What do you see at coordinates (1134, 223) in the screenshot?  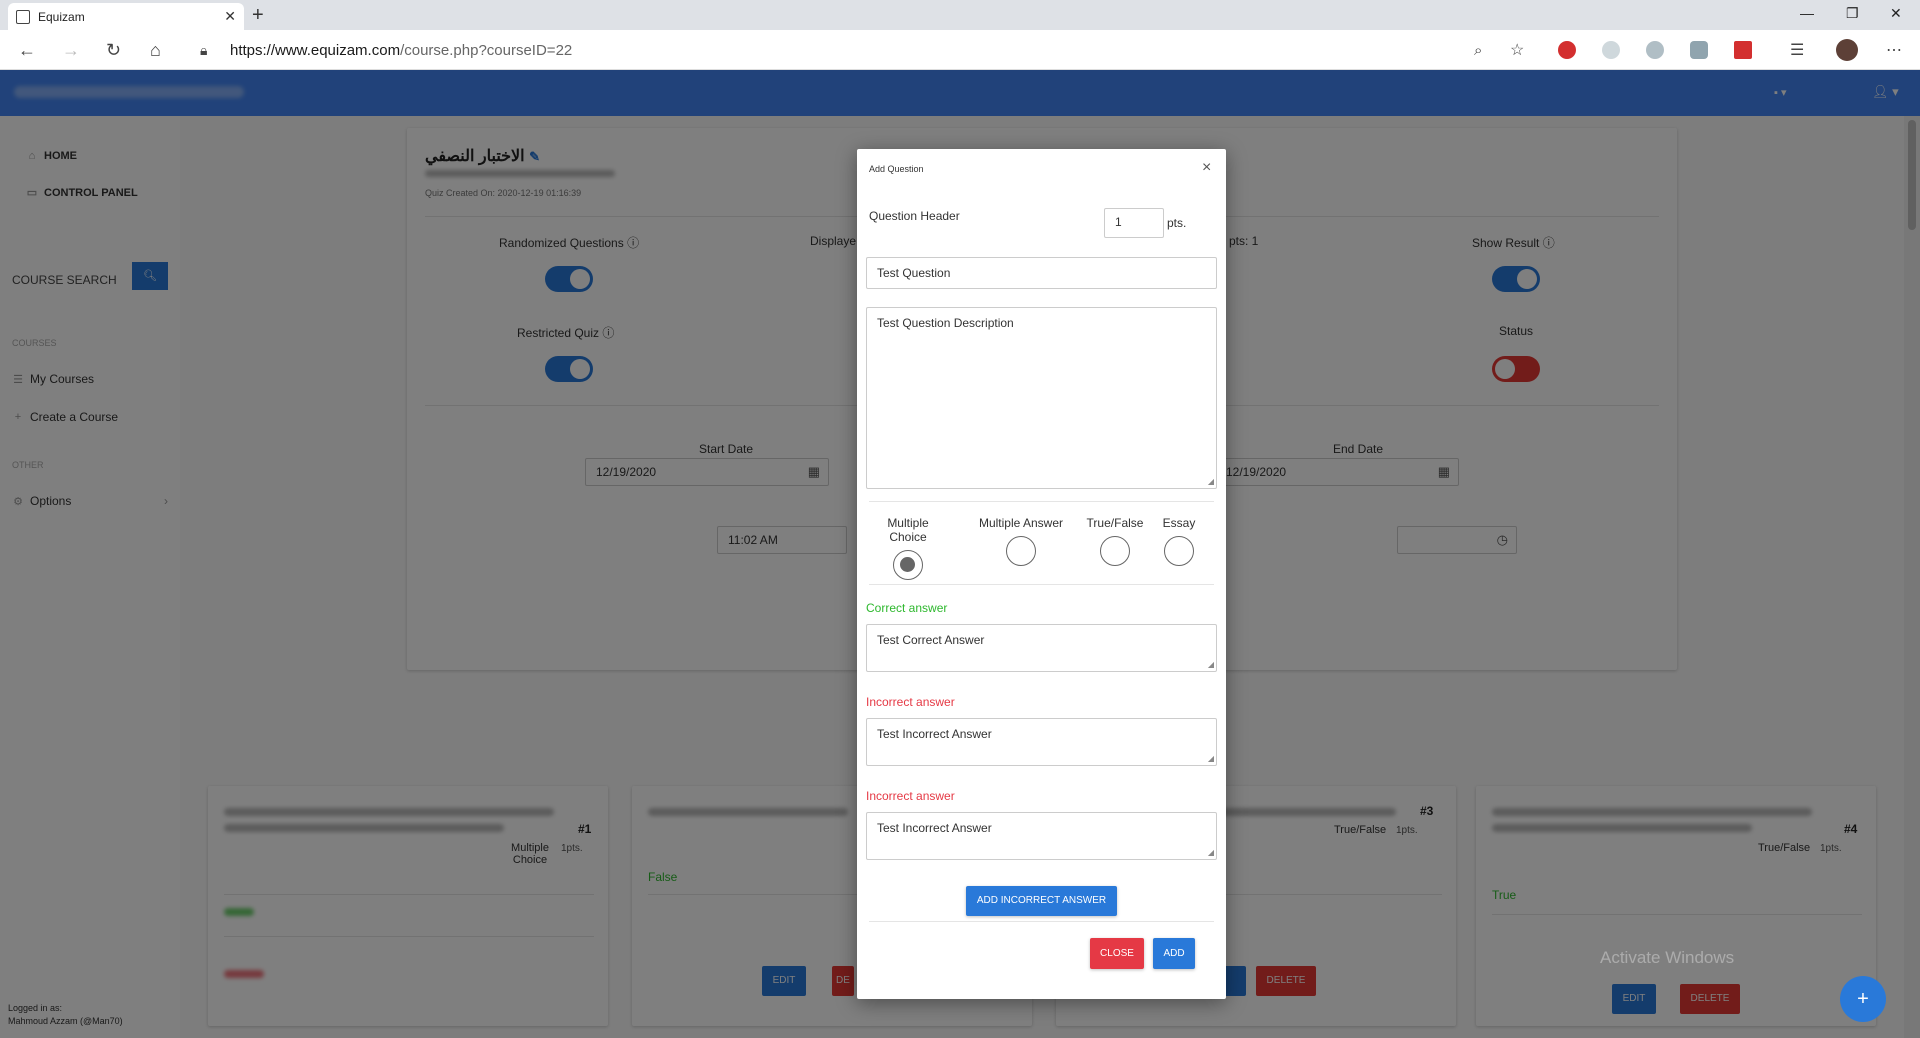 I see `points-input: 1` at bounding box center [1134, 223].